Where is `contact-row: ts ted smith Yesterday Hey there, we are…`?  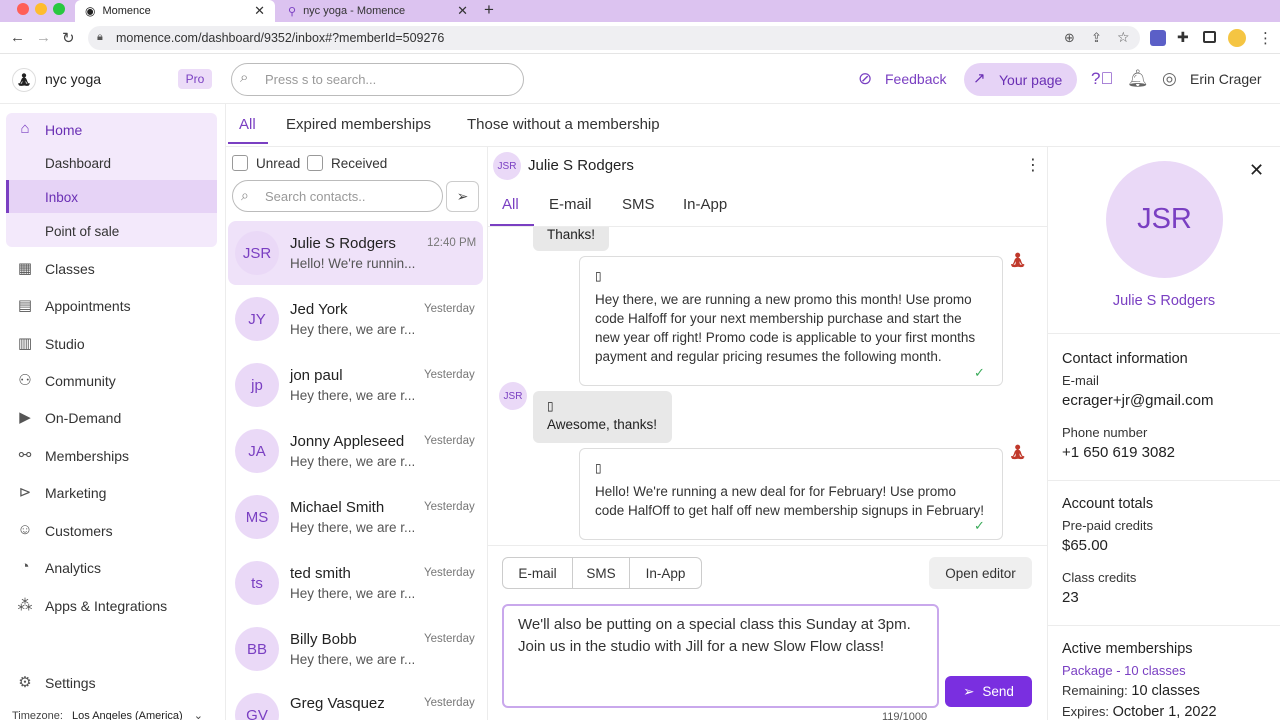
contact-row: ts ted smith Yesterday Hey there, we are… is located at coordinates (355, 583).